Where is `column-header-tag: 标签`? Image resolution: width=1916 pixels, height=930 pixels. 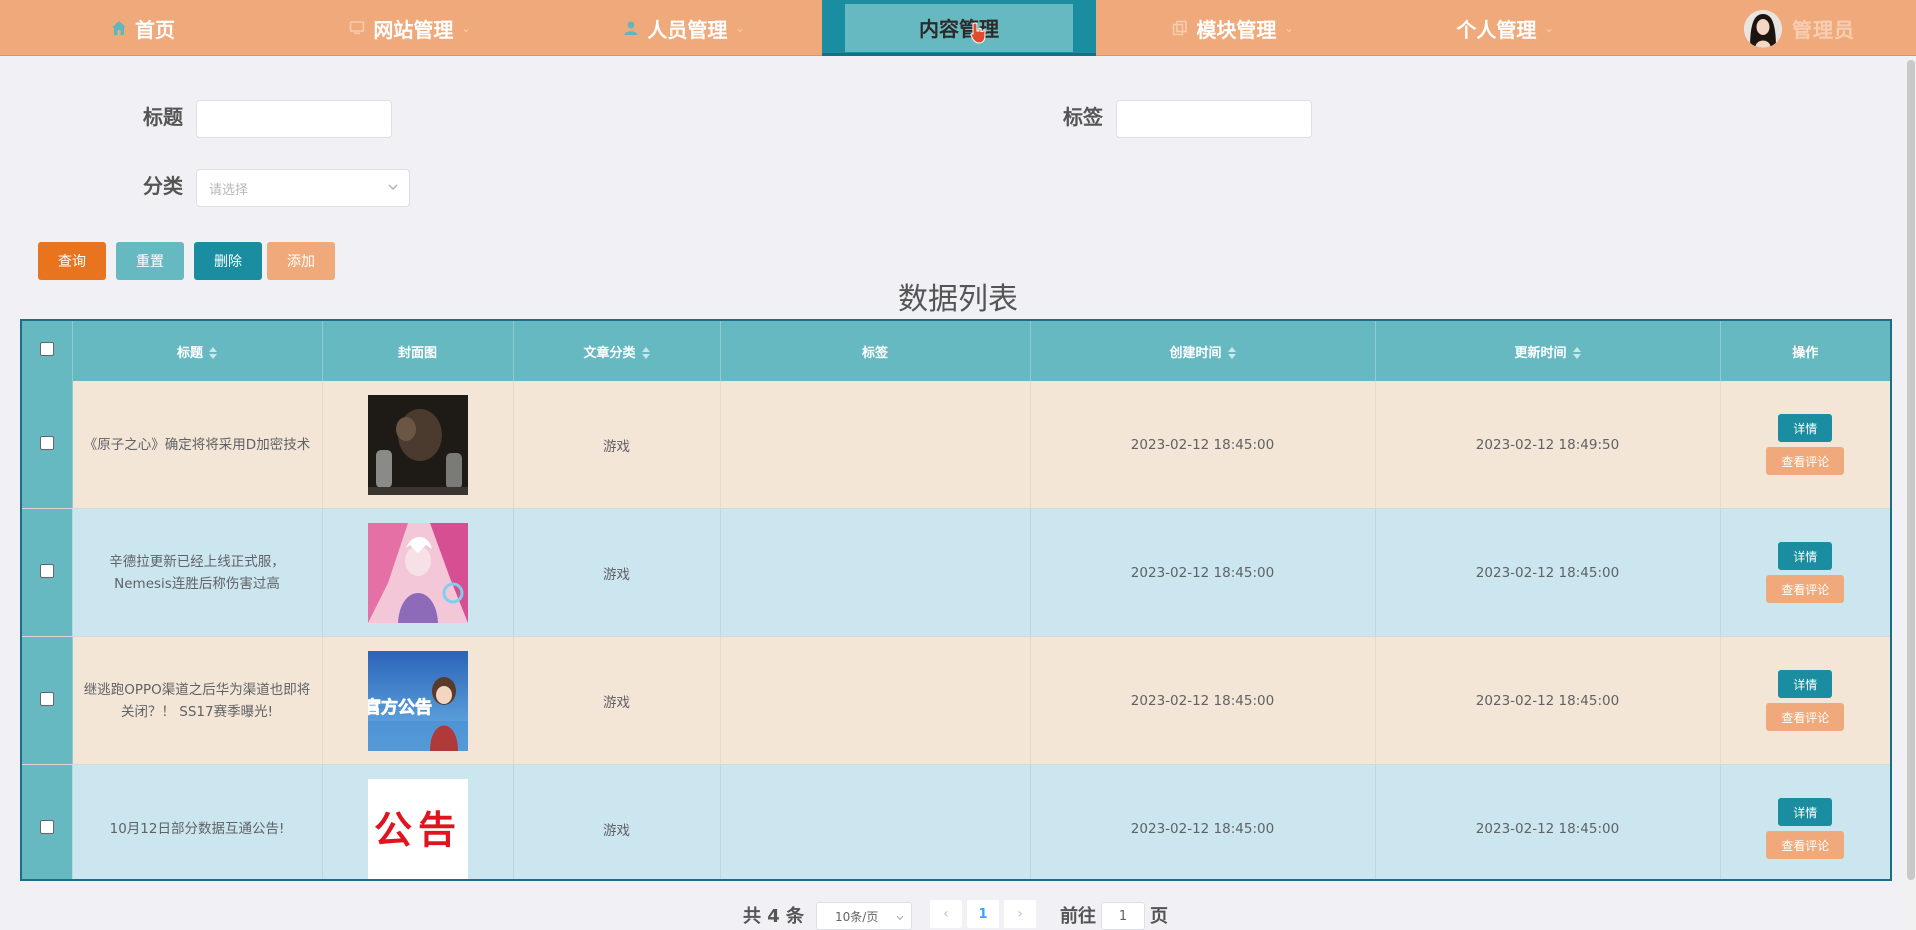 column-header-tag: 标签 is located at coordinates (875, 351).